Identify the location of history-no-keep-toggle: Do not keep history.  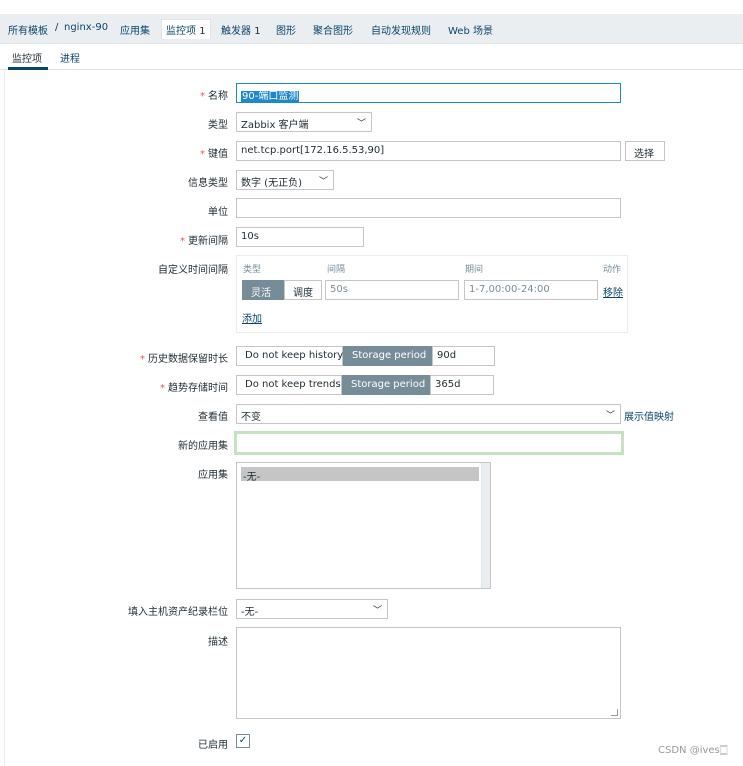
(289, 356).